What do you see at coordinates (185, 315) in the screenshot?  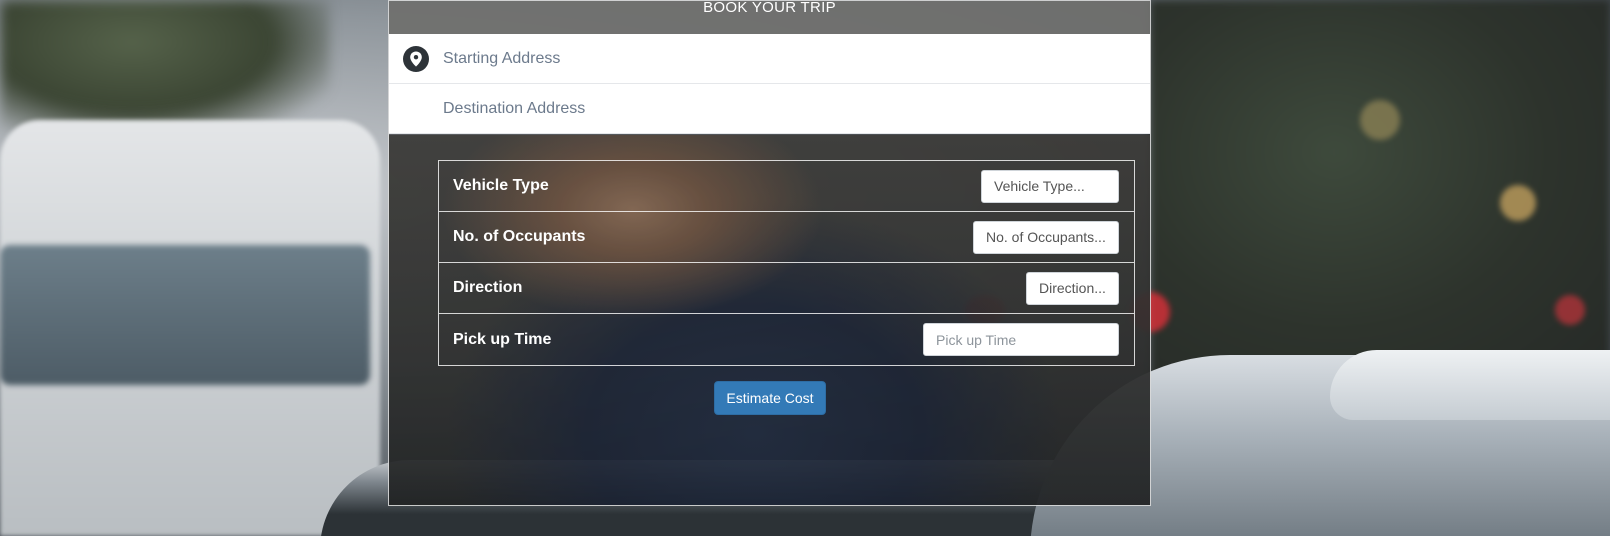 I see `background-van-window` at bounding box center [185, 315].